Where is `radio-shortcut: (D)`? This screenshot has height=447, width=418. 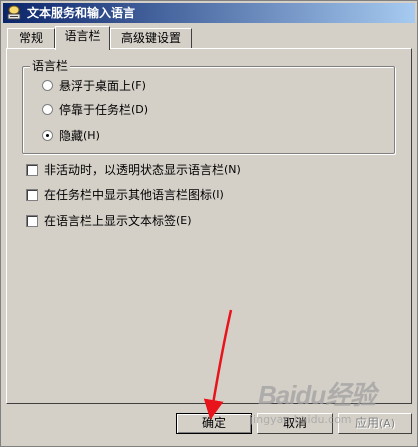 radio-shortcut: (D) is located at coordinates (140, 109).